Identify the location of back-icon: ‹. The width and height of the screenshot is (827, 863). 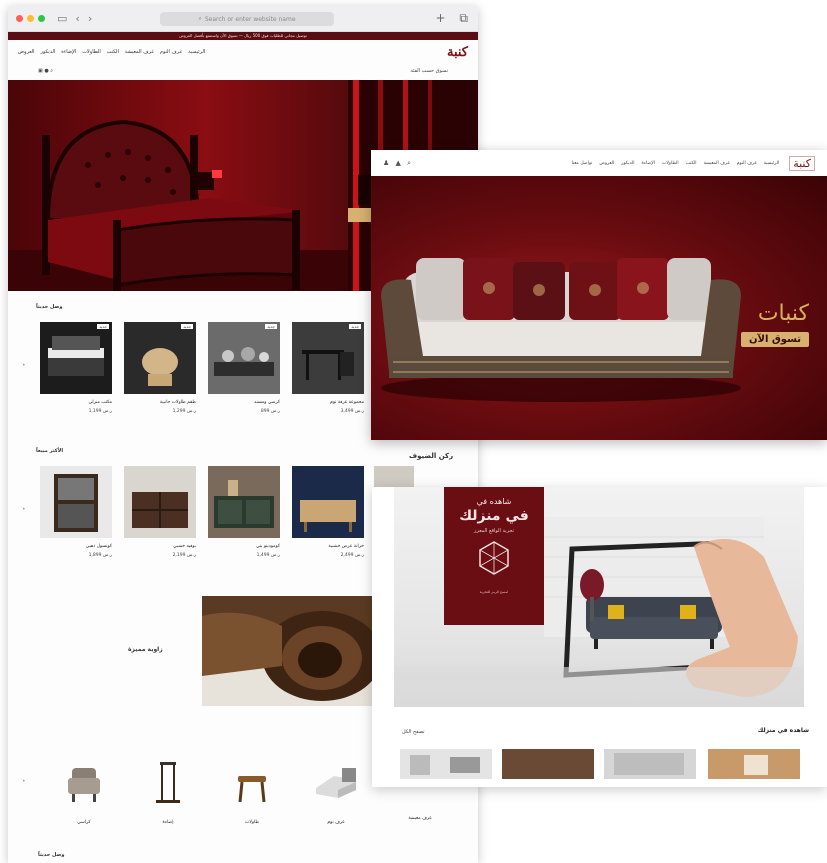
(77, 18).